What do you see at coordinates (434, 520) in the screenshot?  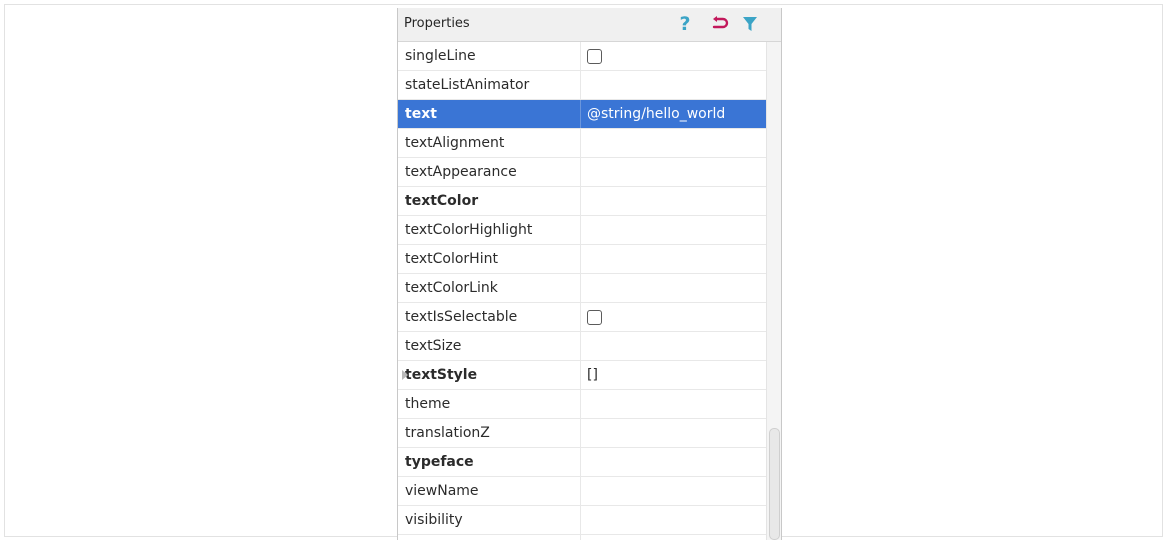 I see `property-name: visibility` at bounding box center [434, 520].